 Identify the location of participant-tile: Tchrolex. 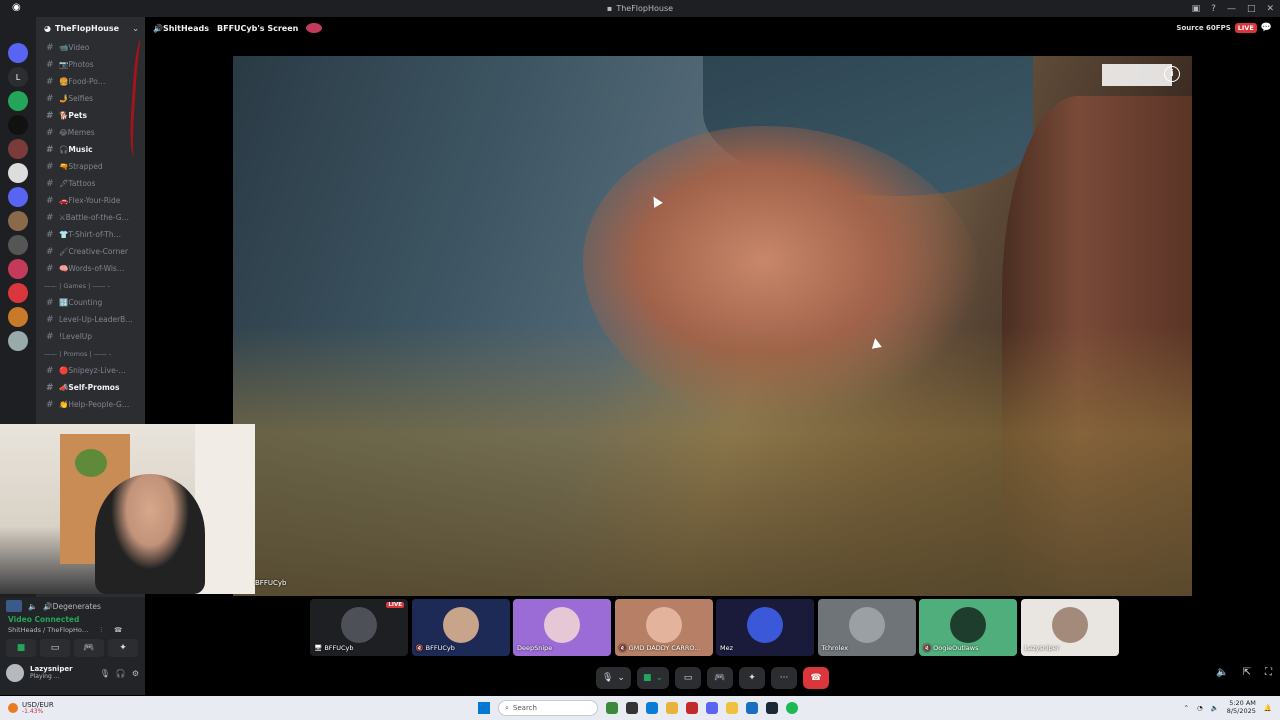
(866, 627).